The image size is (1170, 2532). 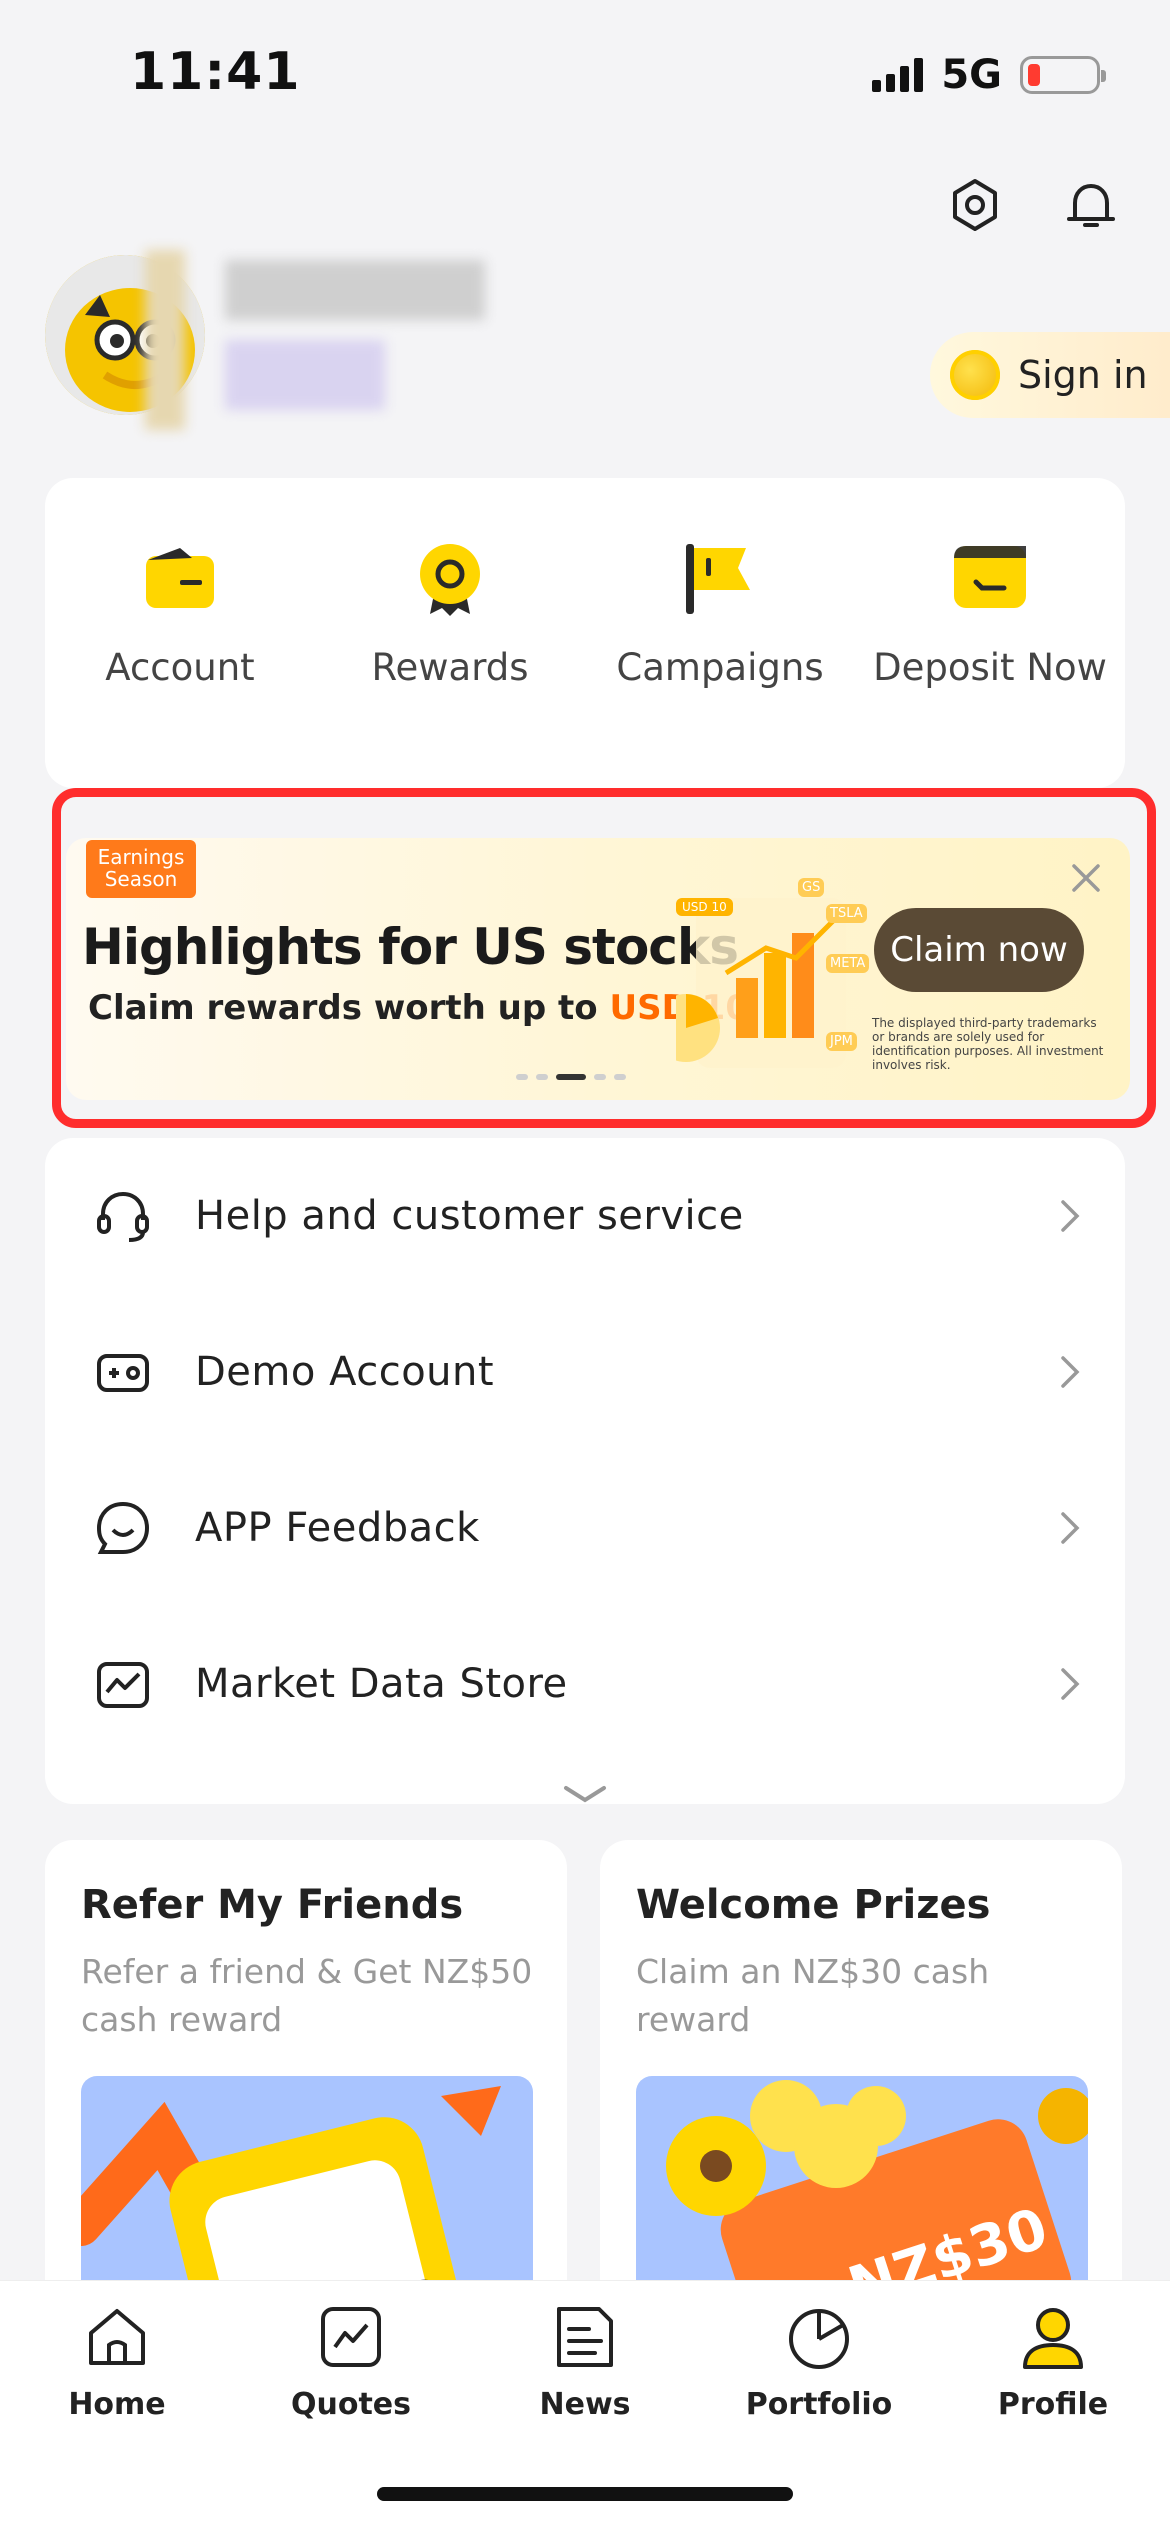 I want to click on battery-icon, so click(x=1063, y=75).